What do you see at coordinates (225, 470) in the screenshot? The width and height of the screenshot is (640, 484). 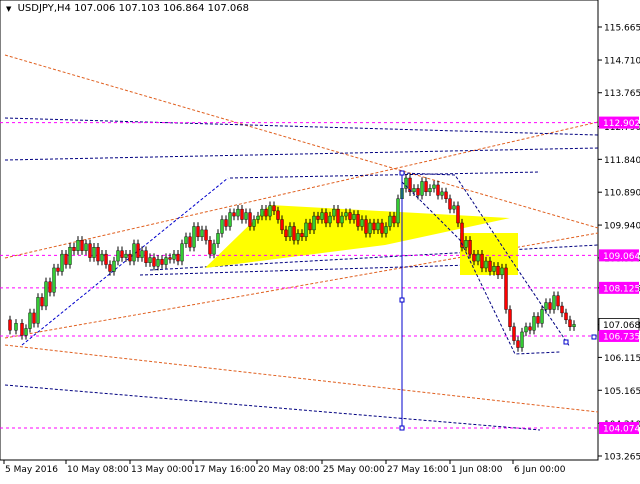 I see `x-tick-label: 17 May 16:00` at bounding box center [225, 470].